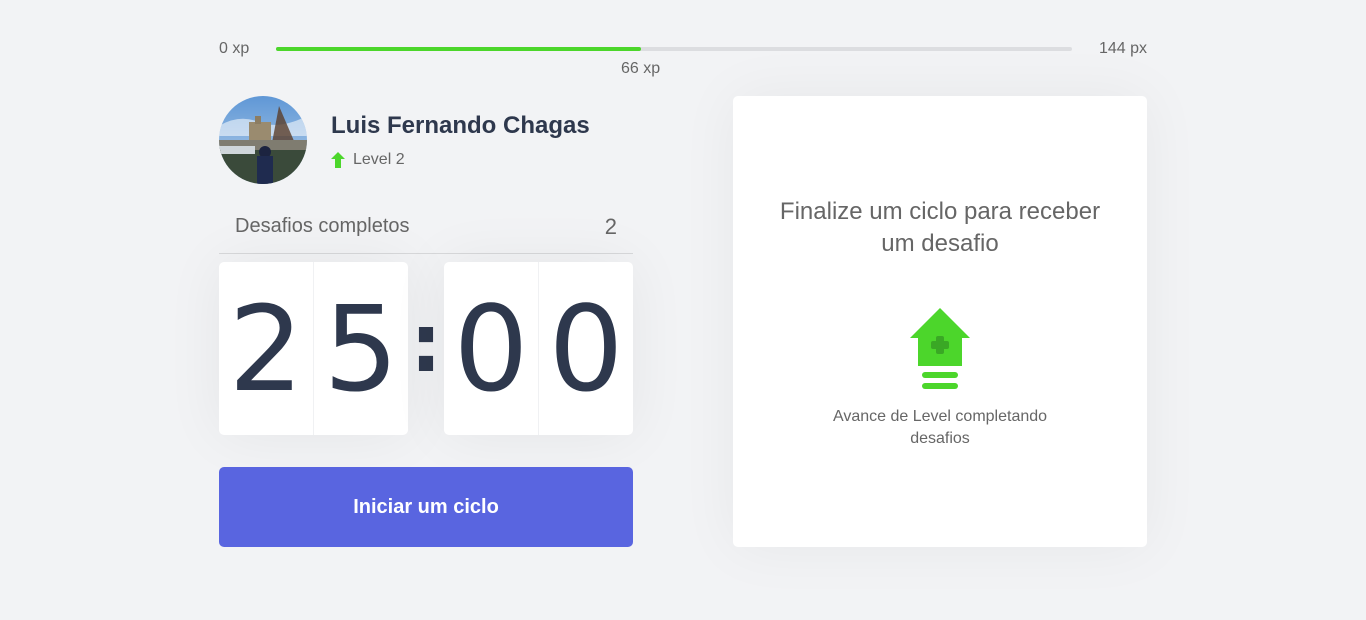 This screenshot has height=620, width=1366. I want to click on xp-min-label: 0 xp, so click(234, 48).